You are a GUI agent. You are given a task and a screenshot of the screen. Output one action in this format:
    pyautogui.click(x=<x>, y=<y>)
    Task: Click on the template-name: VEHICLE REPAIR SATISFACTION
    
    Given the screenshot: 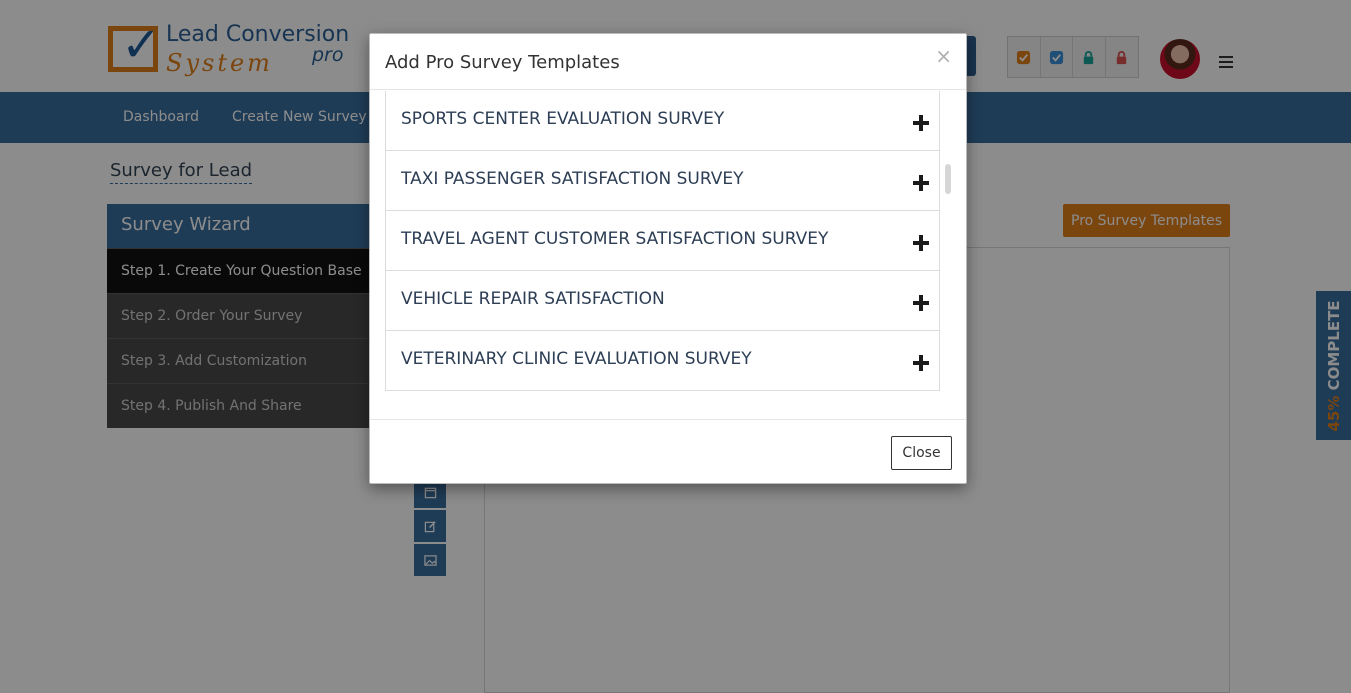 What is the action you would take?
    pyautogui.click(x=533, y=299)
    